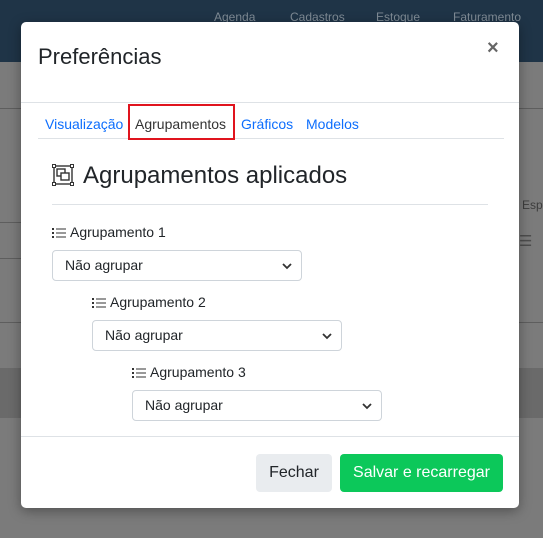 The height and width of the screenshot is (538, 543). Describe the element at coordinates (270, 436) in the screenshot. I see `footer-divider` at that location.